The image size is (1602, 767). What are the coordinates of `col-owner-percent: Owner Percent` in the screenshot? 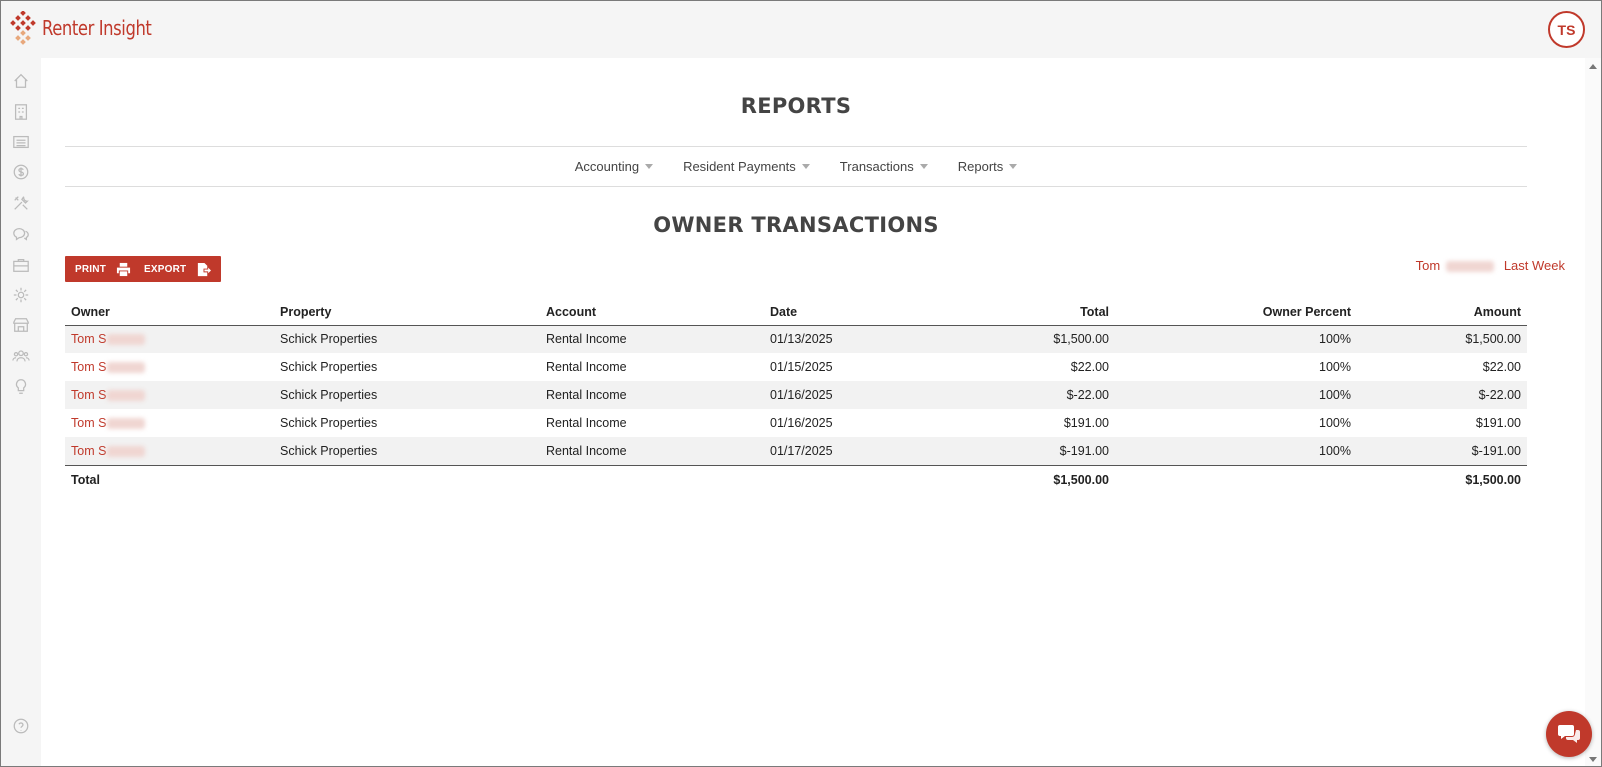 It's located at (1236, 313).